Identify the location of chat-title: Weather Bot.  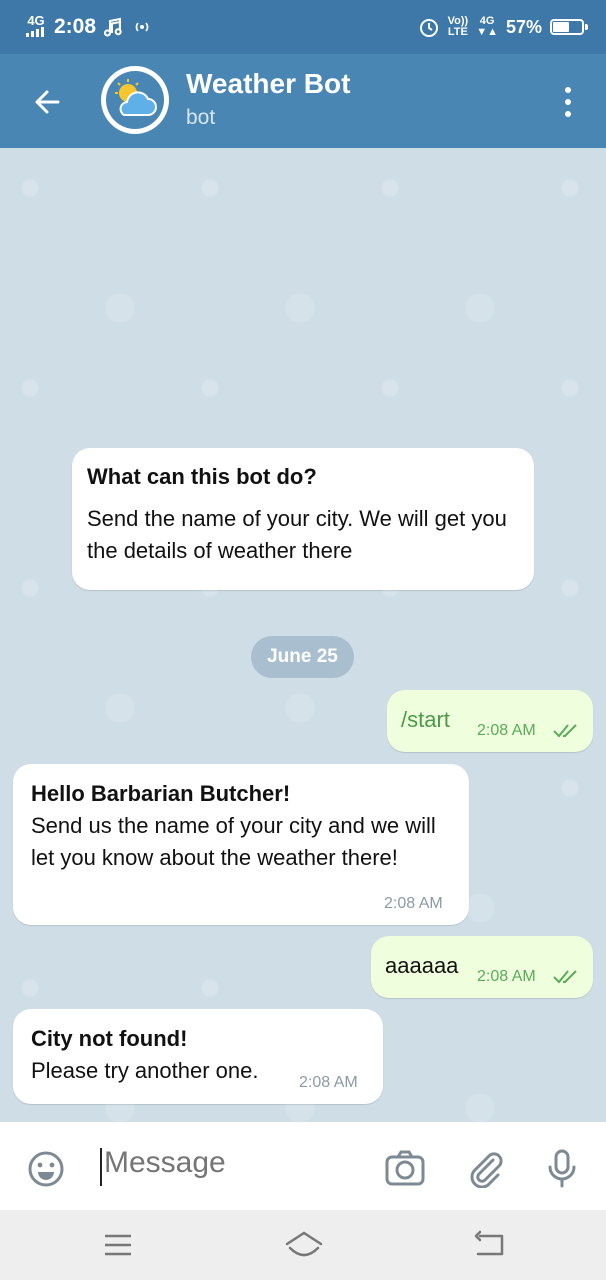
(268, 84).